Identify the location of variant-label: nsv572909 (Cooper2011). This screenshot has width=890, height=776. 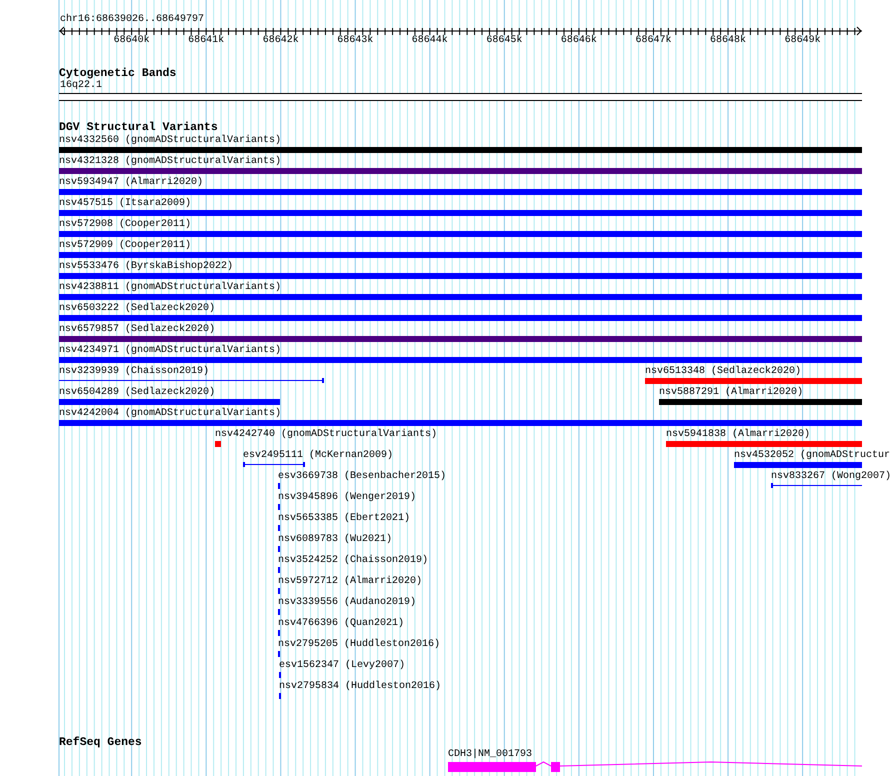
(125, 245).